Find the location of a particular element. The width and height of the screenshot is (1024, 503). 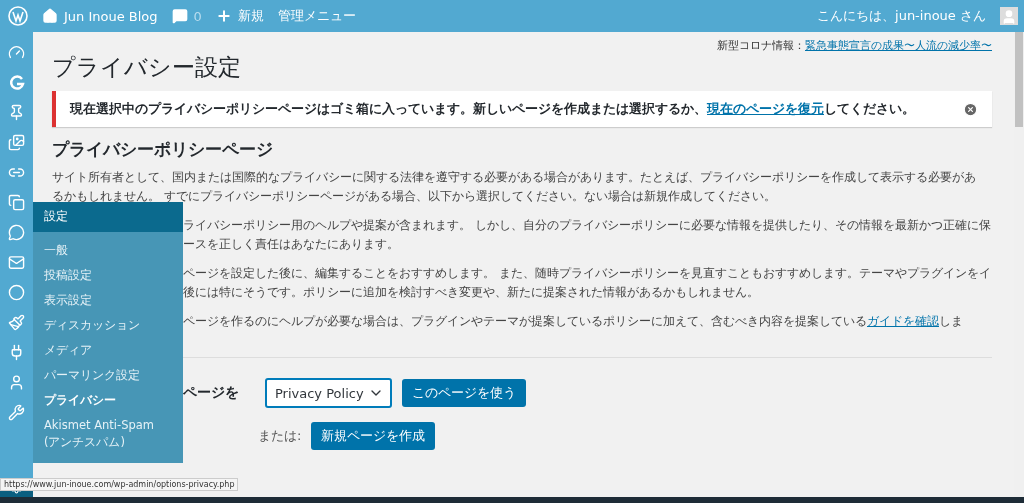

section-title: プライバシーポリシーページ is located at coordinates (163, 150).